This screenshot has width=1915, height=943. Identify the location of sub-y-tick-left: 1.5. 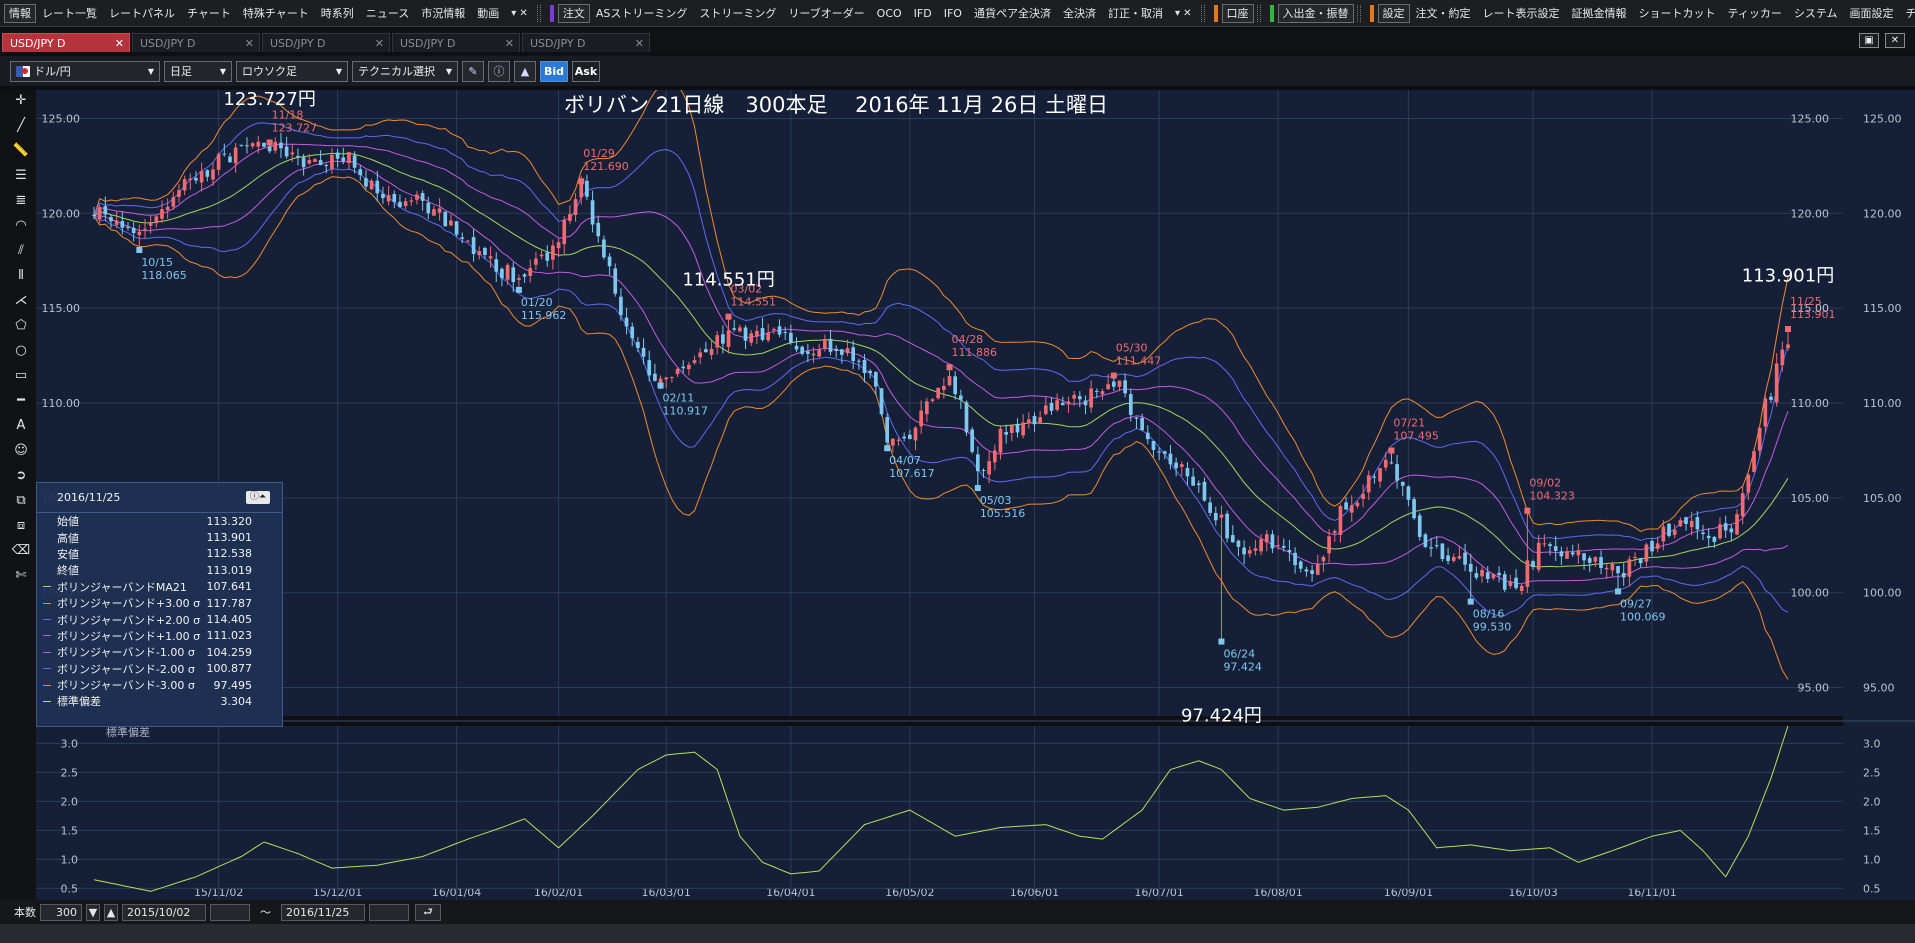
(70, 830).